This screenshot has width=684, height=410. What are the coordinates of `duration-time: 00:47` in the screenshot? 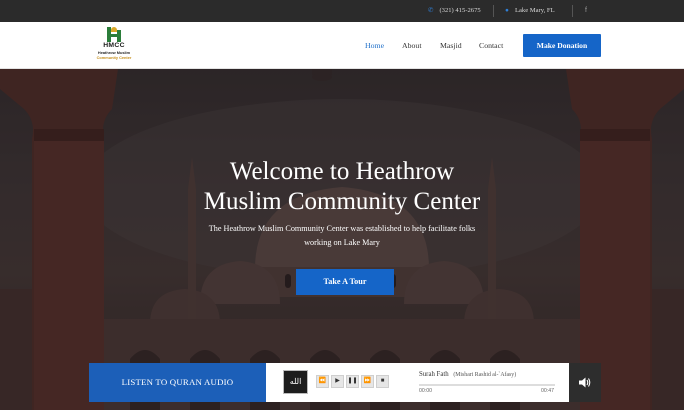 It's located at (547, 391).